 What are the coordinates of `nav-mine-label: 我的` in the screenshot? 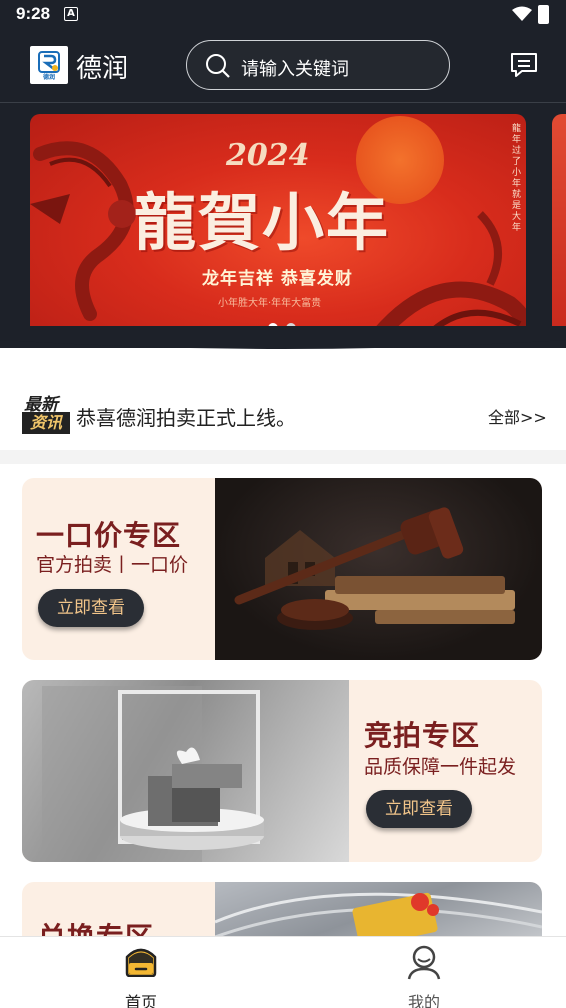 It's located at (423, 1000).